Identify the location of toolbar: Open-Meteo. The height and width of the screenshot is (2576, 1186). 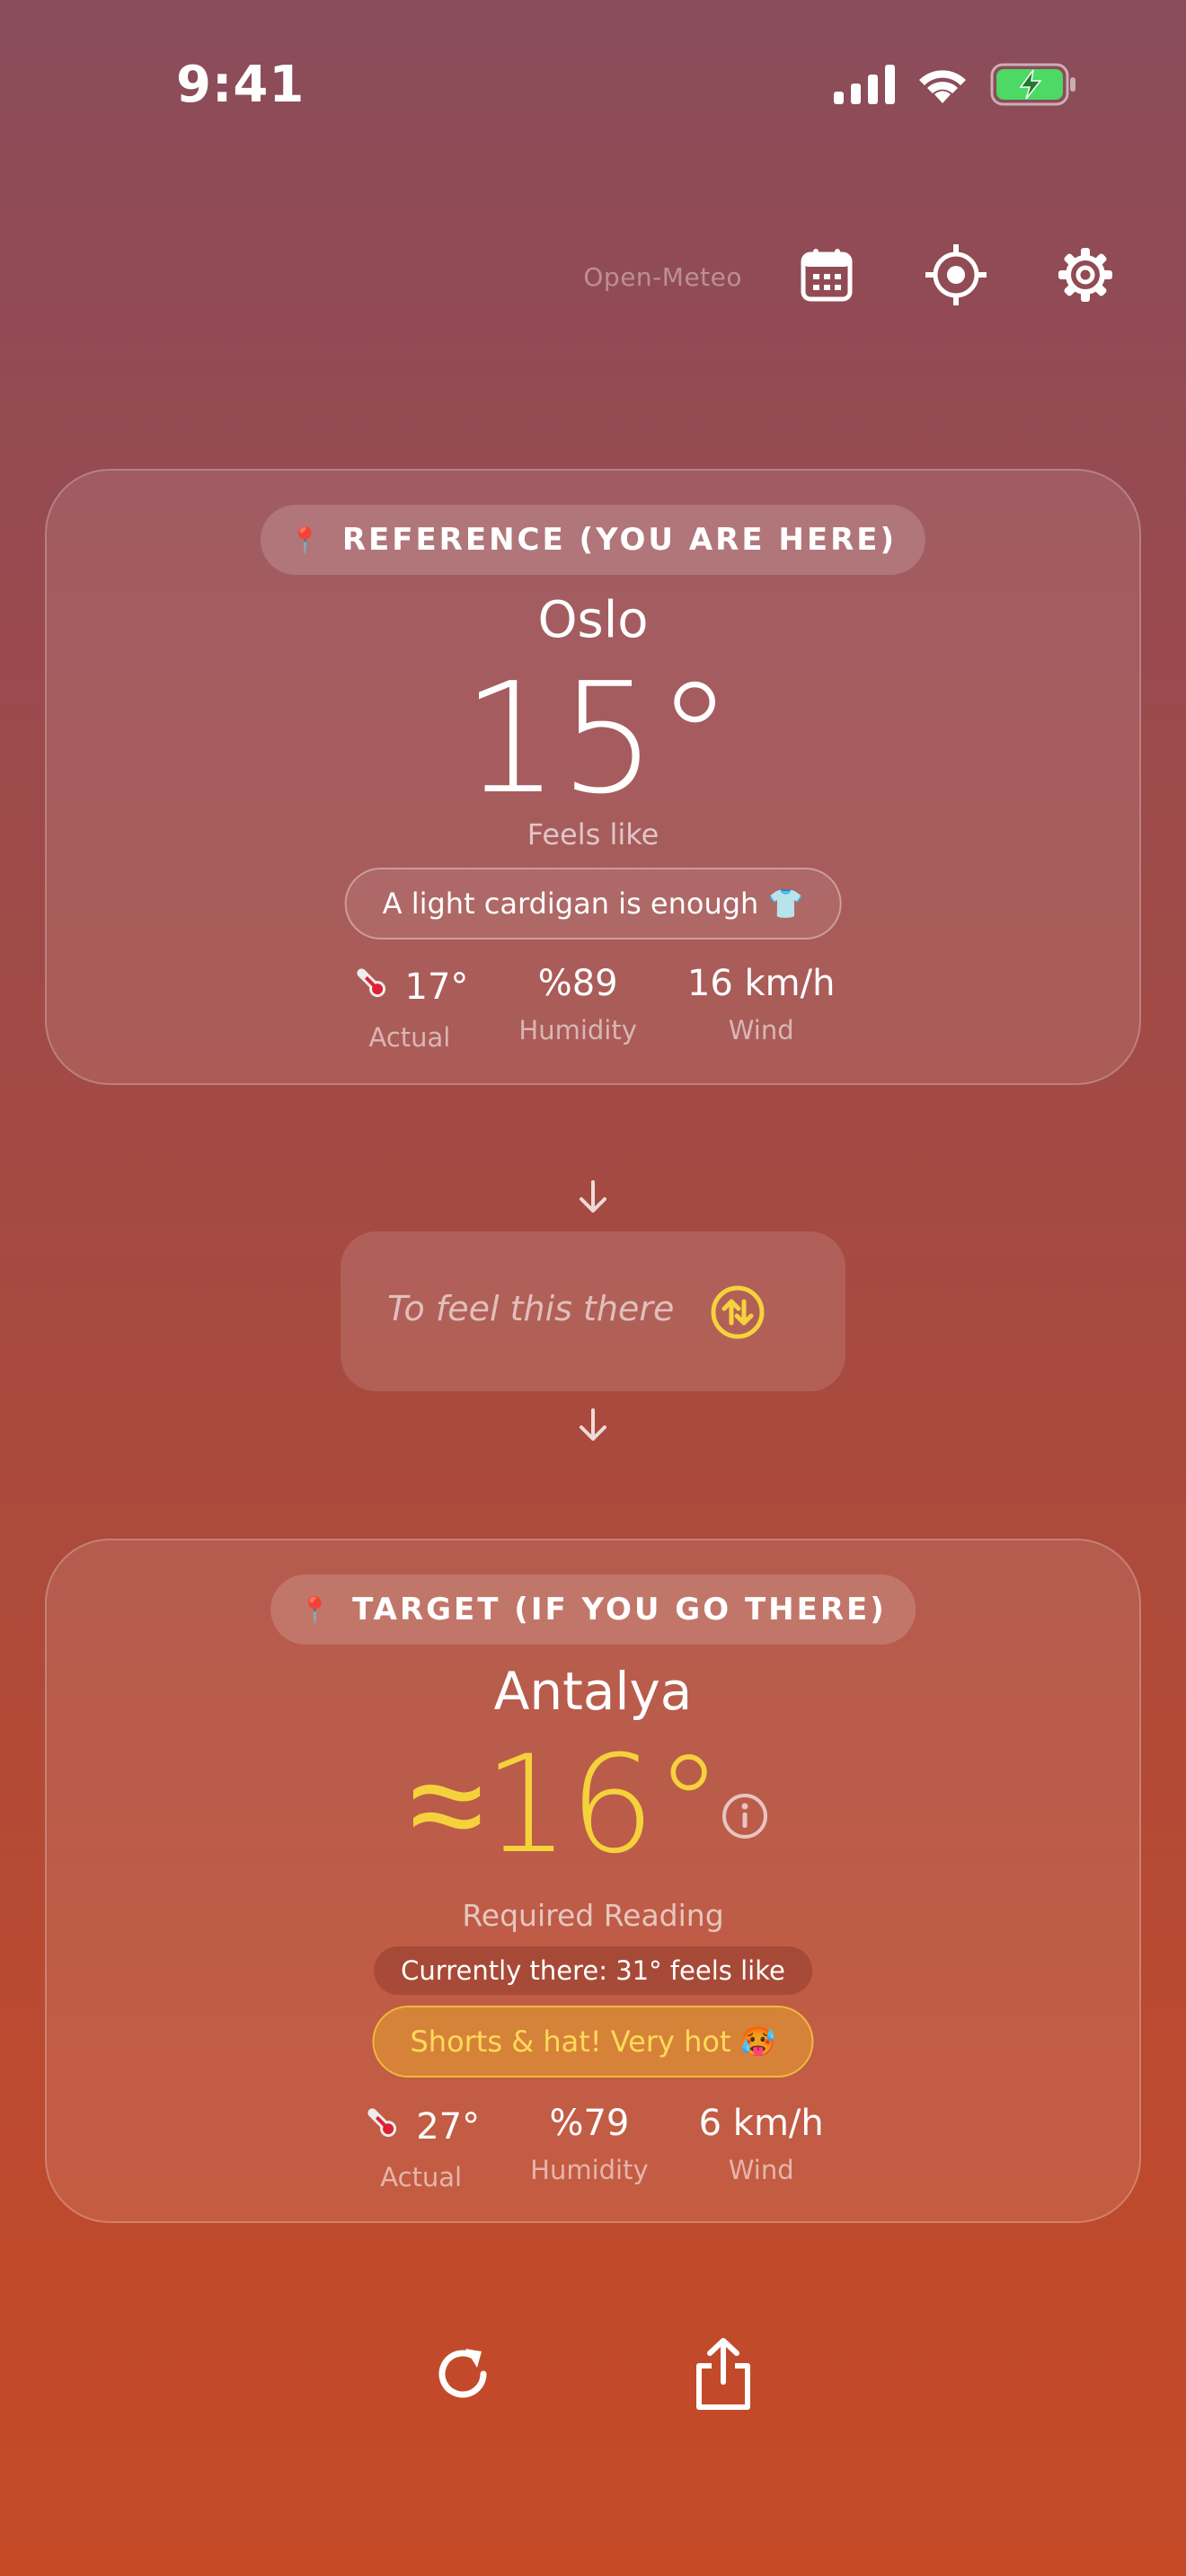
(853, 277).